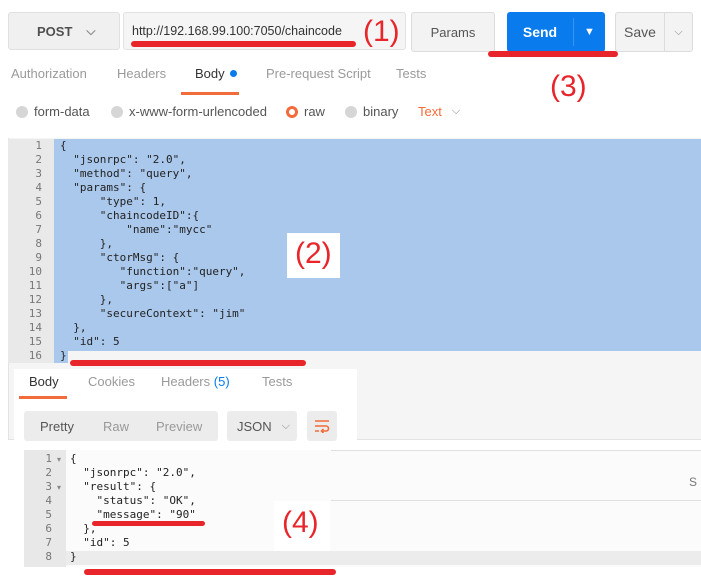 This screenshot has width=701, height=577. Describe the element at coordinates (130, 215) in the screenshot. I see `code-line: "chaincodeID":{` at that location.